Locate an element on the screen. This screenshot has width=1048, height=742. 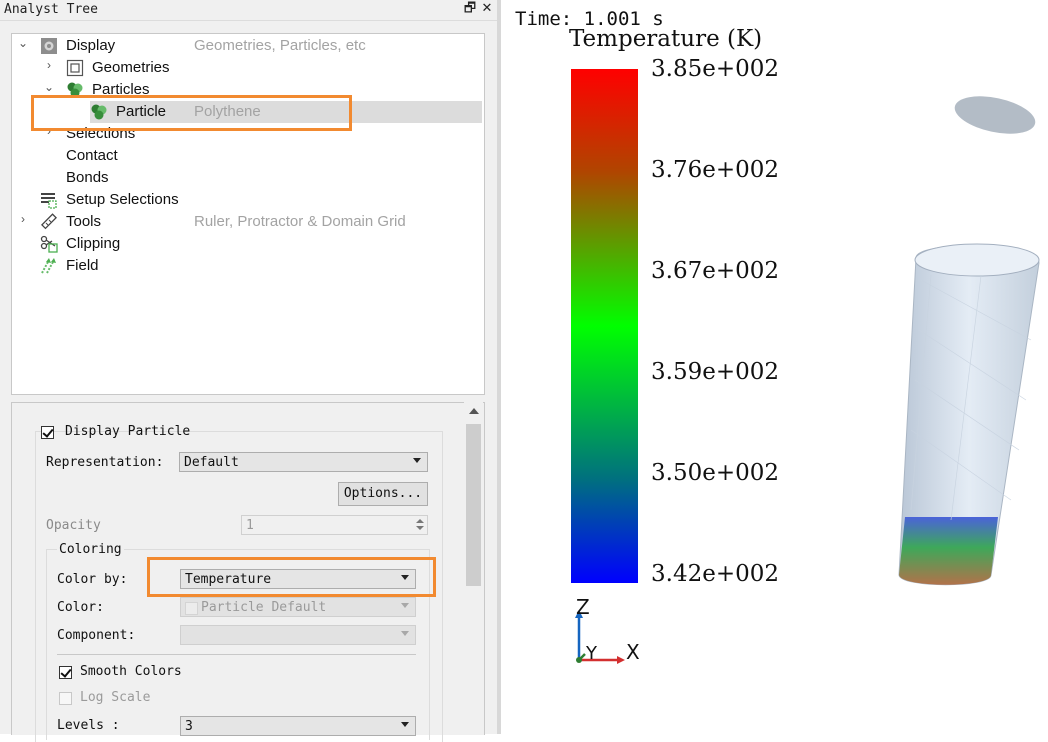
color-label: Color: is located at coordinates (80, 607).